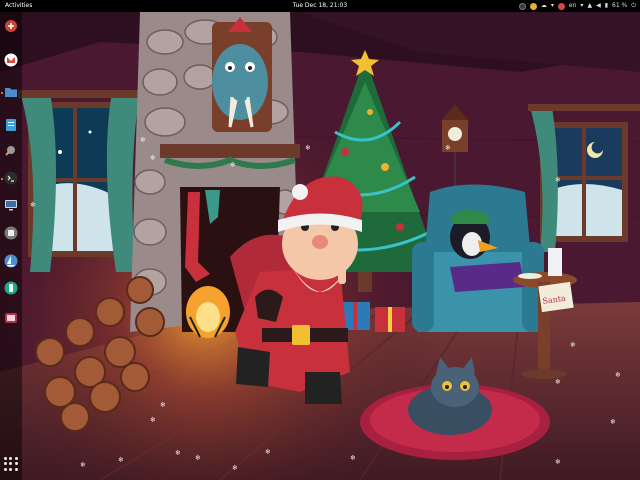 The image size is (640, 480). Describe the element at coordinates (11, 92) in the screenshot. I see `files-icon` at that location.